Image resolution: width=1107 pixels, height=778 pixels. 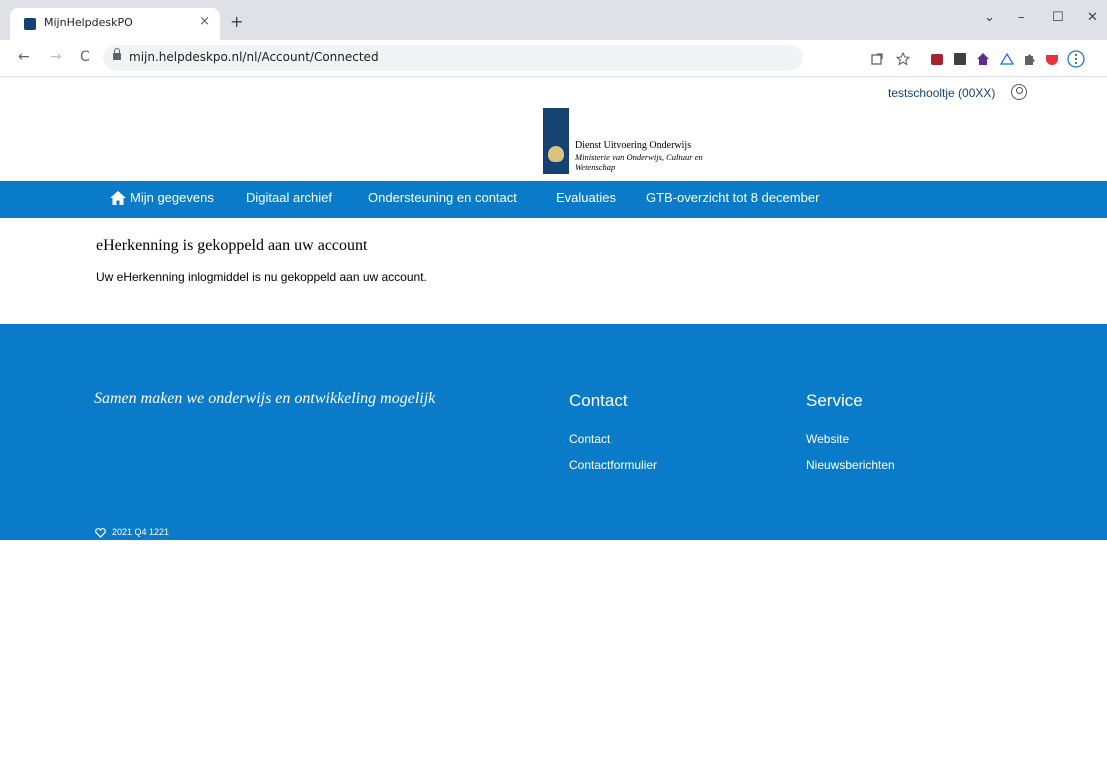 I want to click on tab-search-icon: ⌄, so click(x=989, y=17).